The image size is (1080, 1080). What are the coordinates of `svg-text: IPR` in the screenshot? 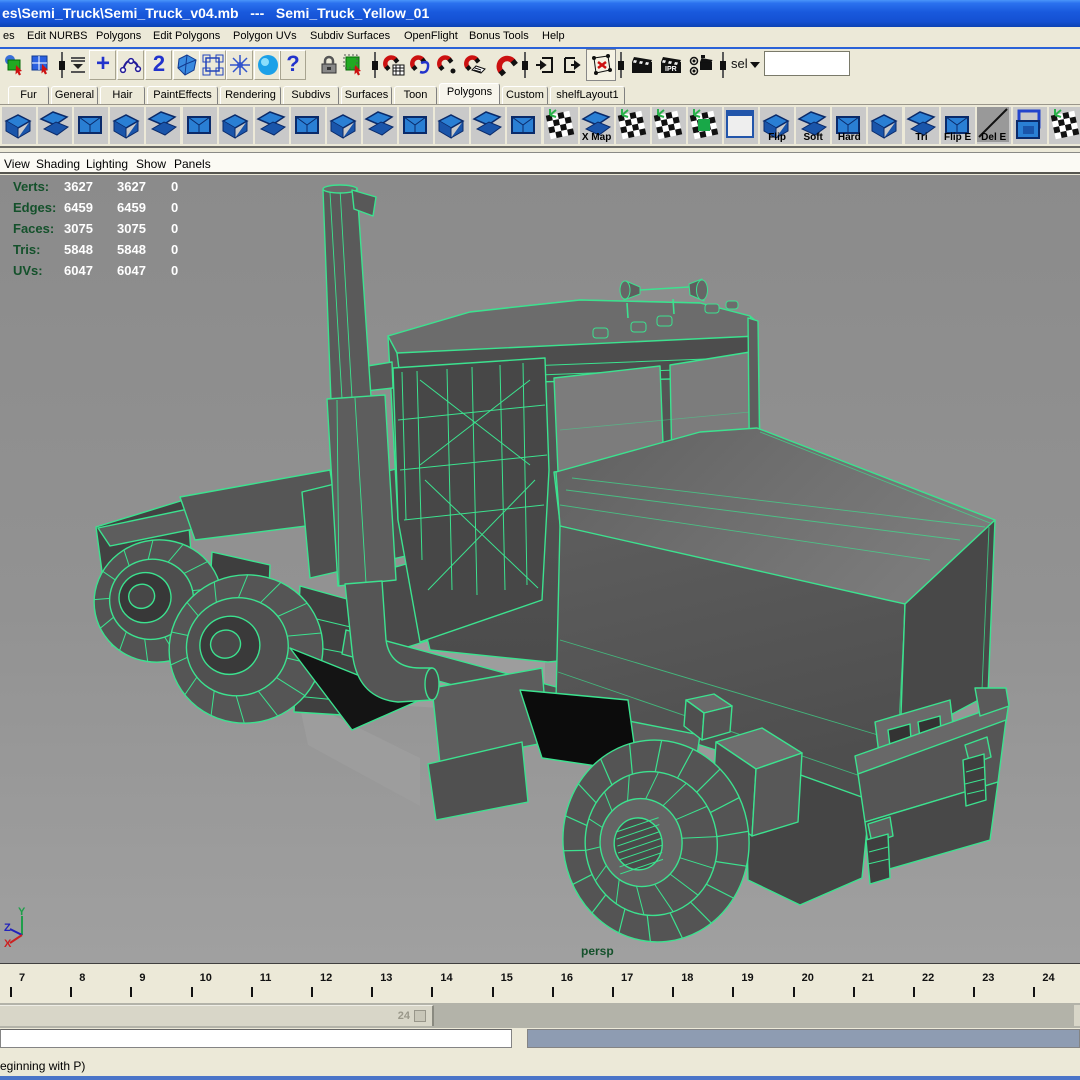 It's located at (671, 69).